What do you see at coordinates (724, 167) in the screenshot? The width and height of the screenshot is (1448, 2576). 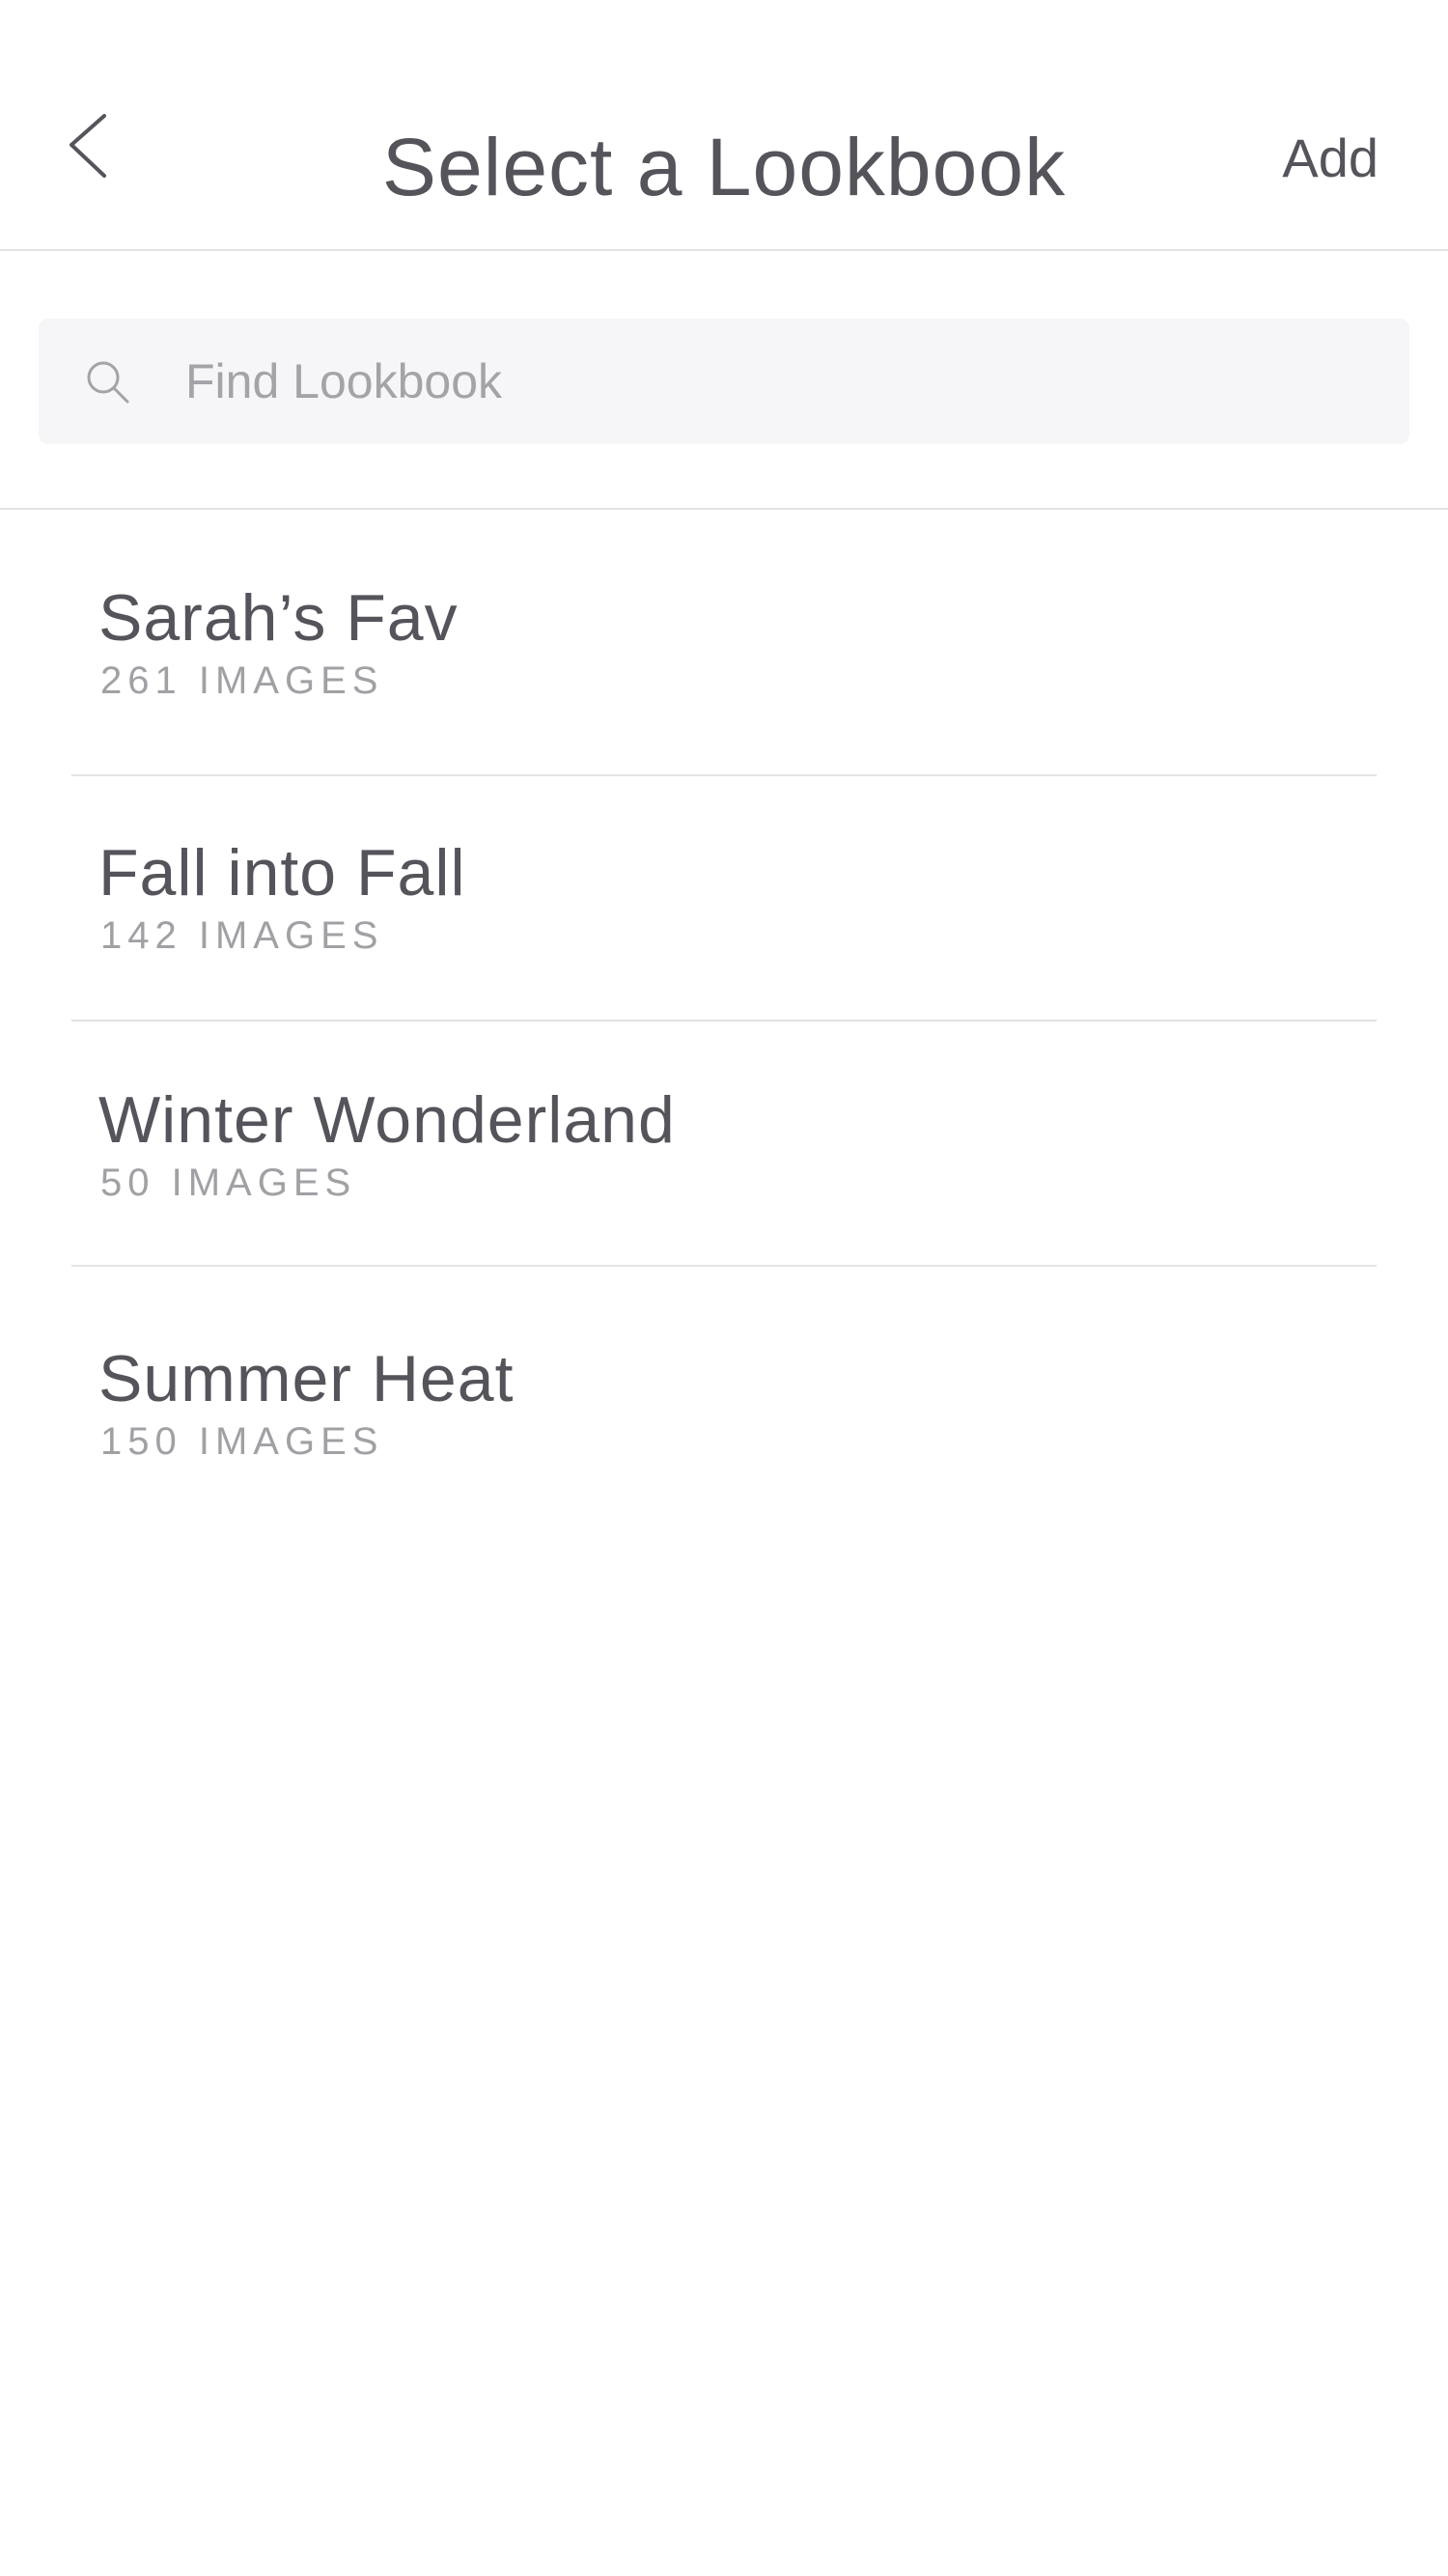 I see `page-title: Select a Lookbook` at bounding box center [724, 167].